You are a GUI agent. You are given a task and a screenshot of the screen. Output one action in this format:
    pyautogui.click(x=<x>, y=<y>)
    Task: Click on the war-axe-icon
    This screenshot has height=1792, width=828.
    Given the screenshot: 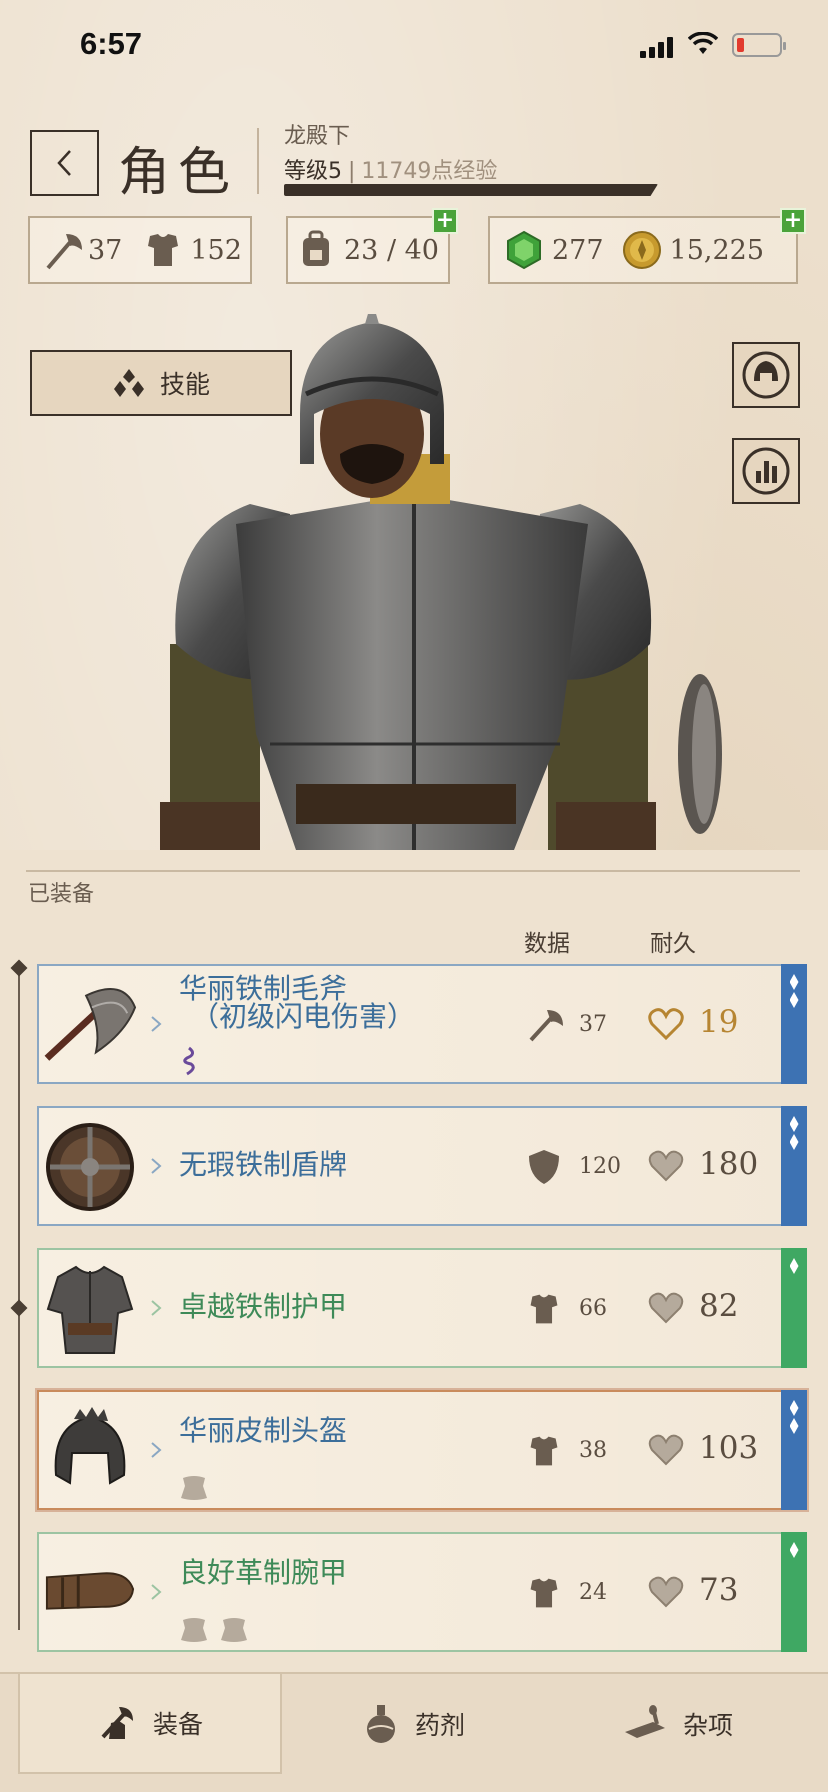 What is the action you would take?
    pyautogui.click(x=90, y=1024)
    